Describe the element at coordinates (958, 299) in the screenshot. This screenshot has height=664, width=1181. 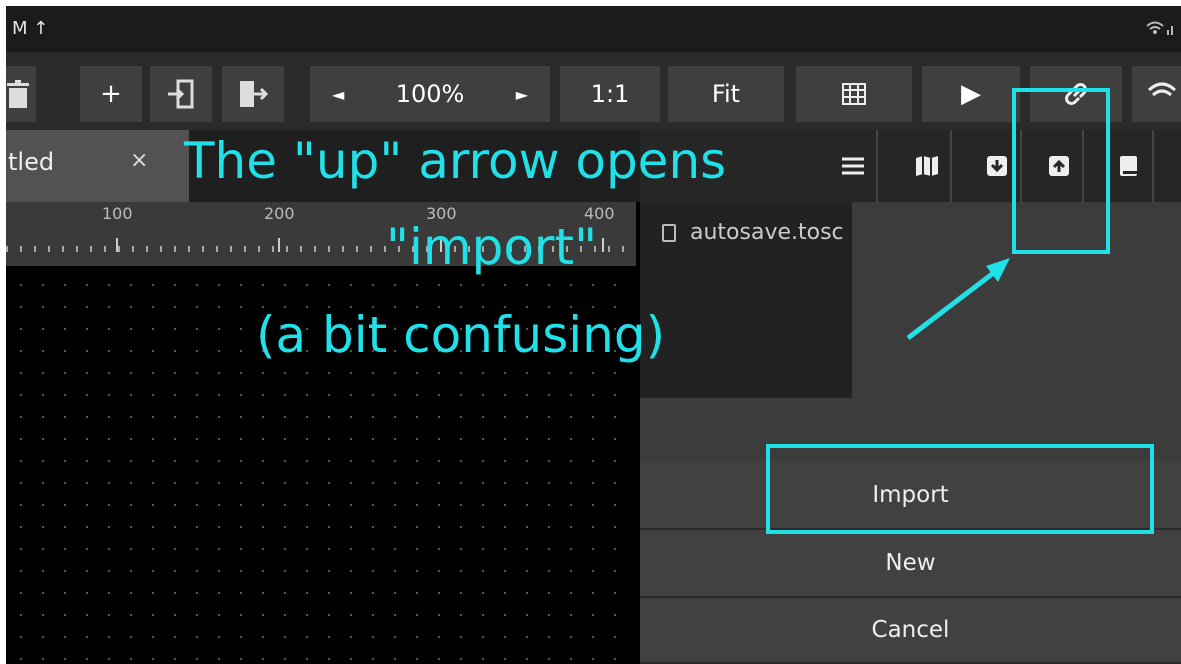
I see `callout-arrow` at that location.